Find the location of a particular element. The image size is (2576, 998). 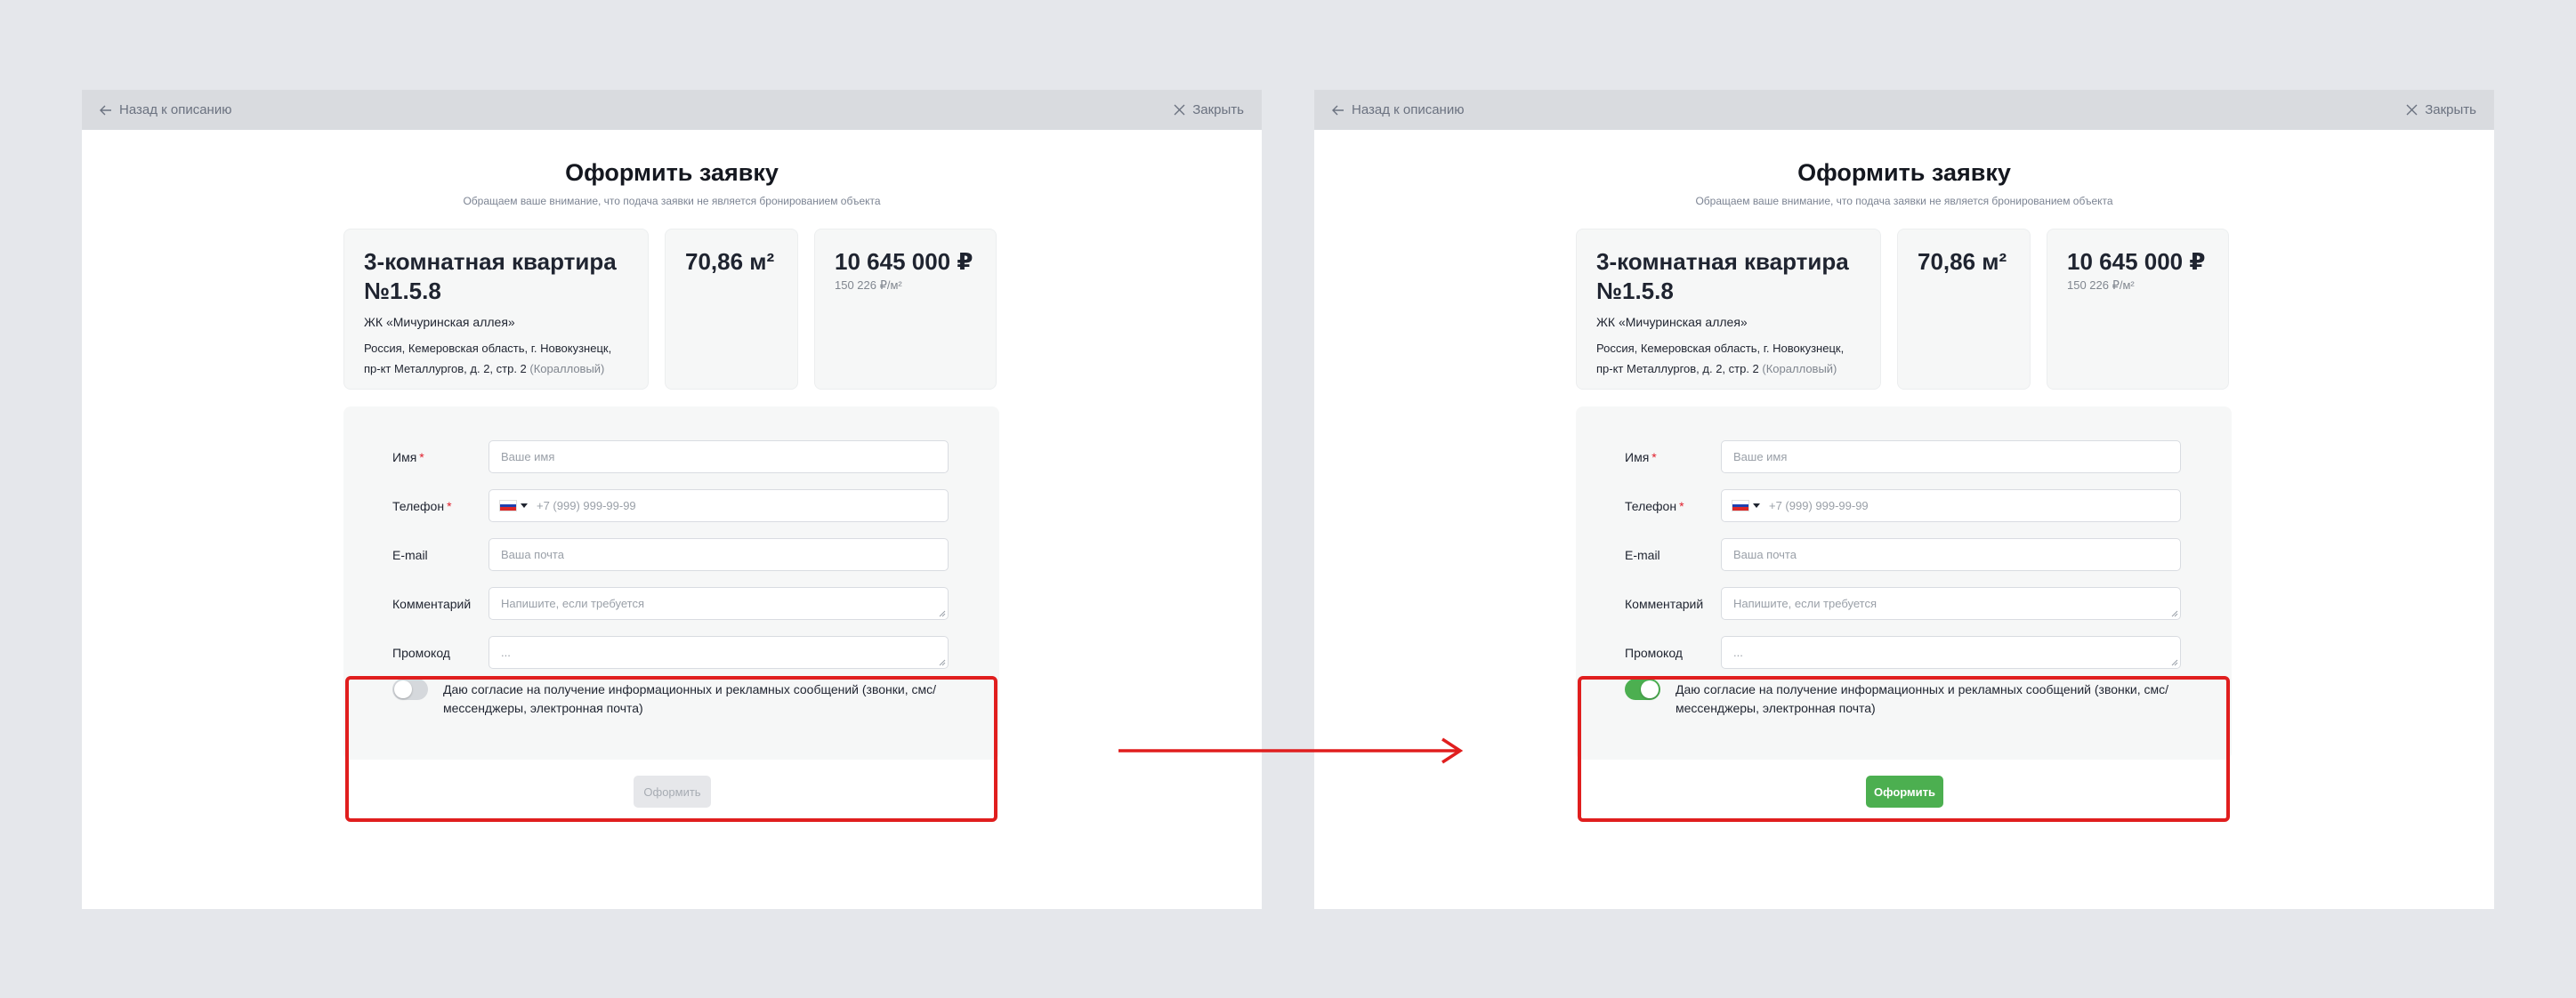

promo-row: Промокод is located at coordinates (1903, 652).